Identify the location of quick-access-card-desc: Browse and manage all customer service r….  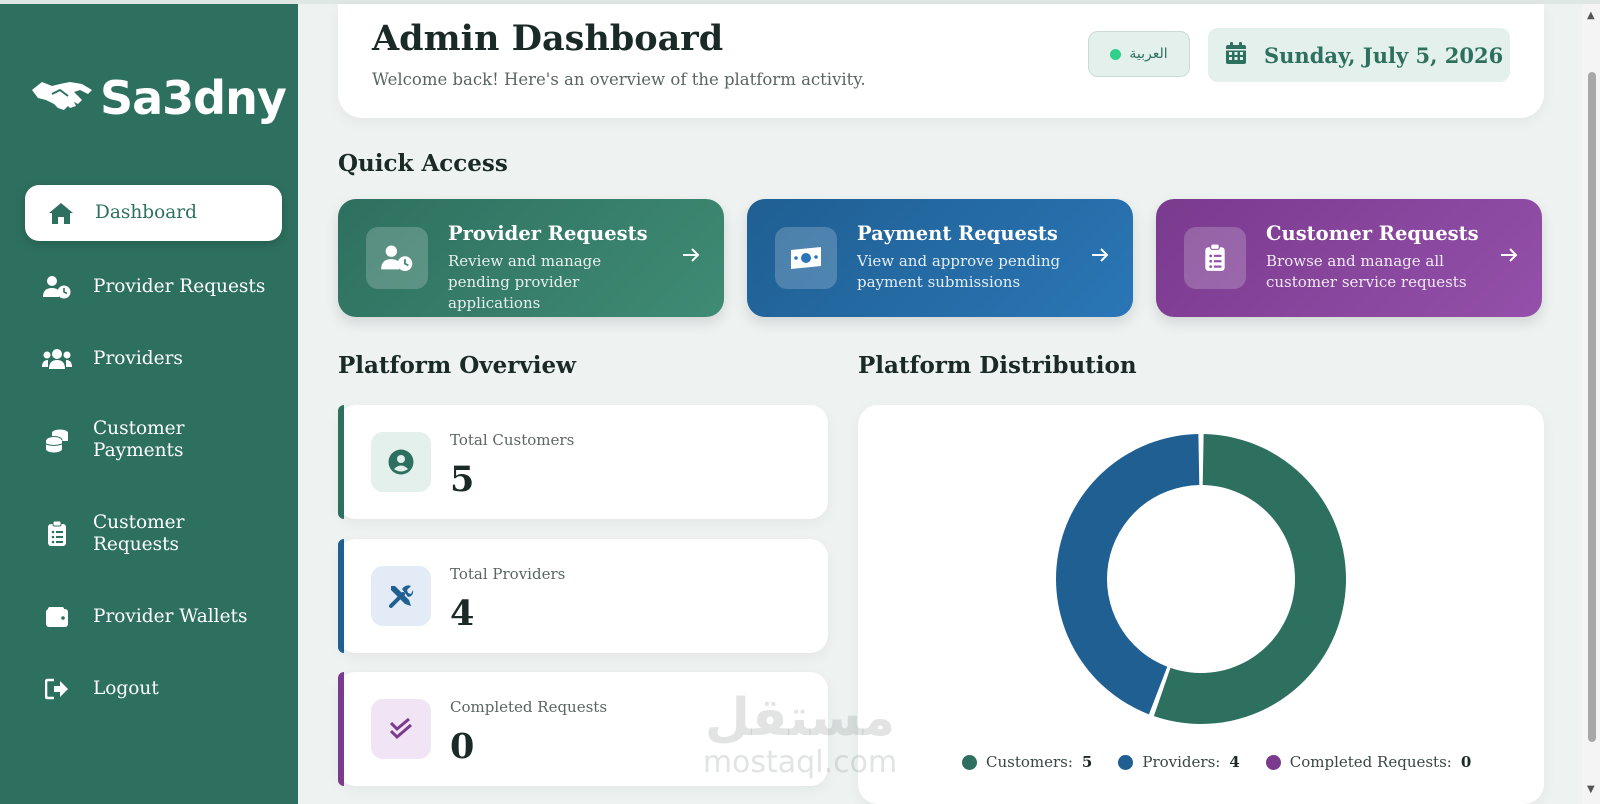
(1366, 271).